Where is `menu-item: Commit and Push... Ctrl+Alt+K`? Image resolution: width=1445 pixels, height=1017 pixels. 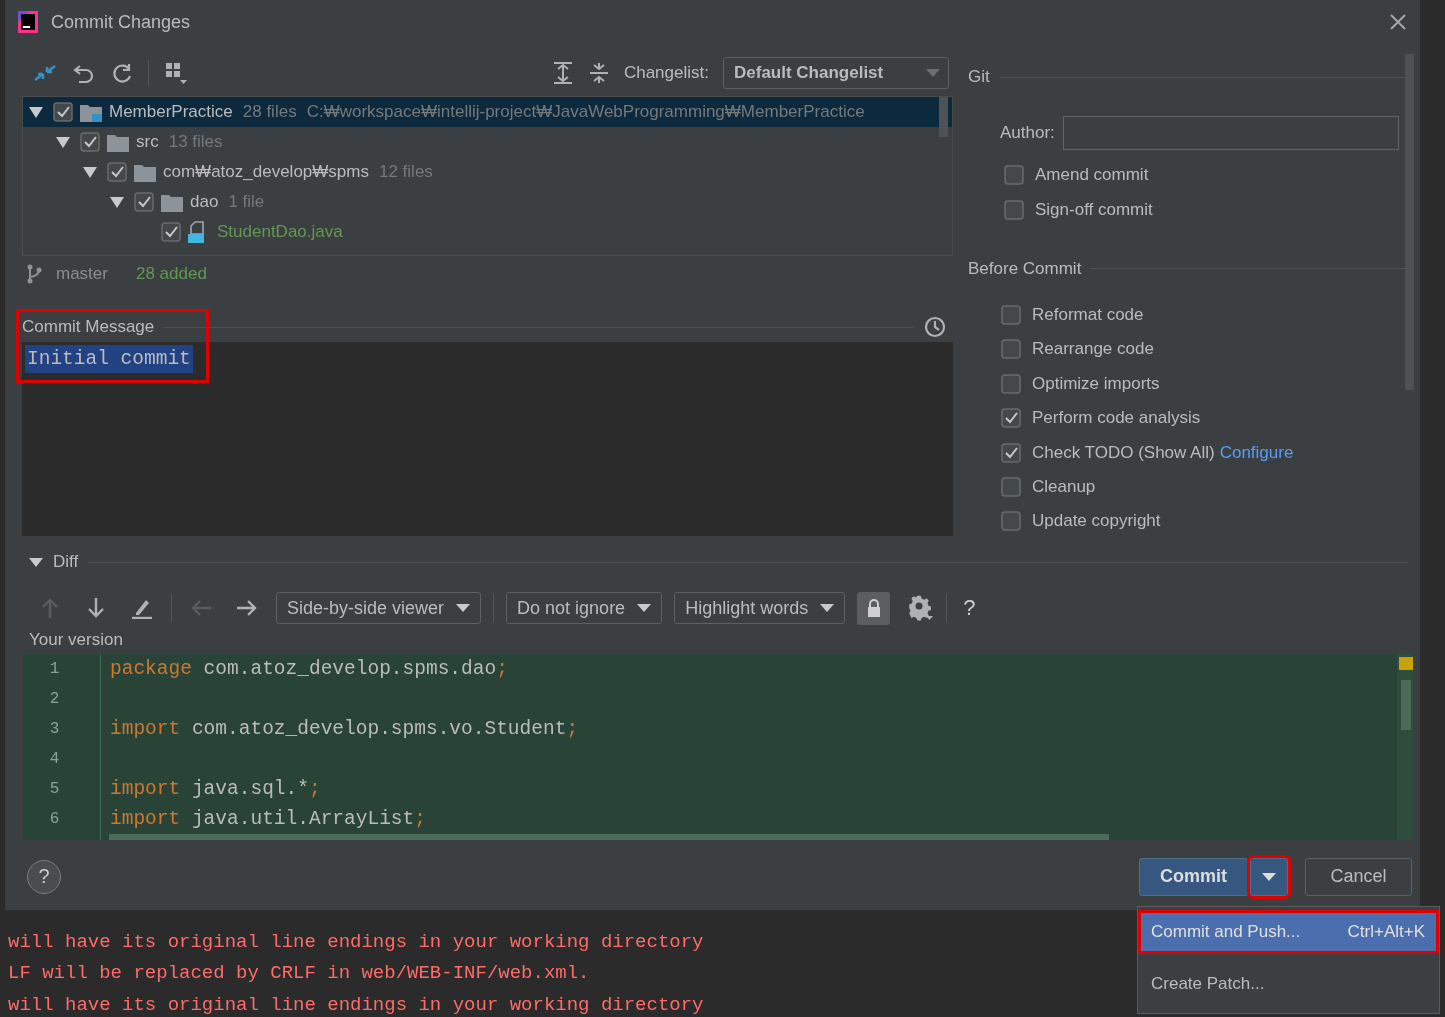
menu-item: Commit and Push... Ctrl+Alt+K is located at coordinates (1288, 932).